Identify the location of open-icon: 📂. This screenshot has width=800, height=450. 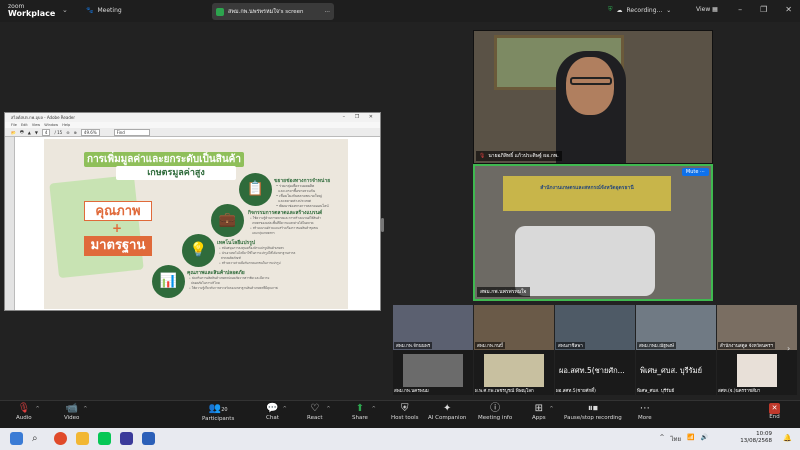
(13, 132).